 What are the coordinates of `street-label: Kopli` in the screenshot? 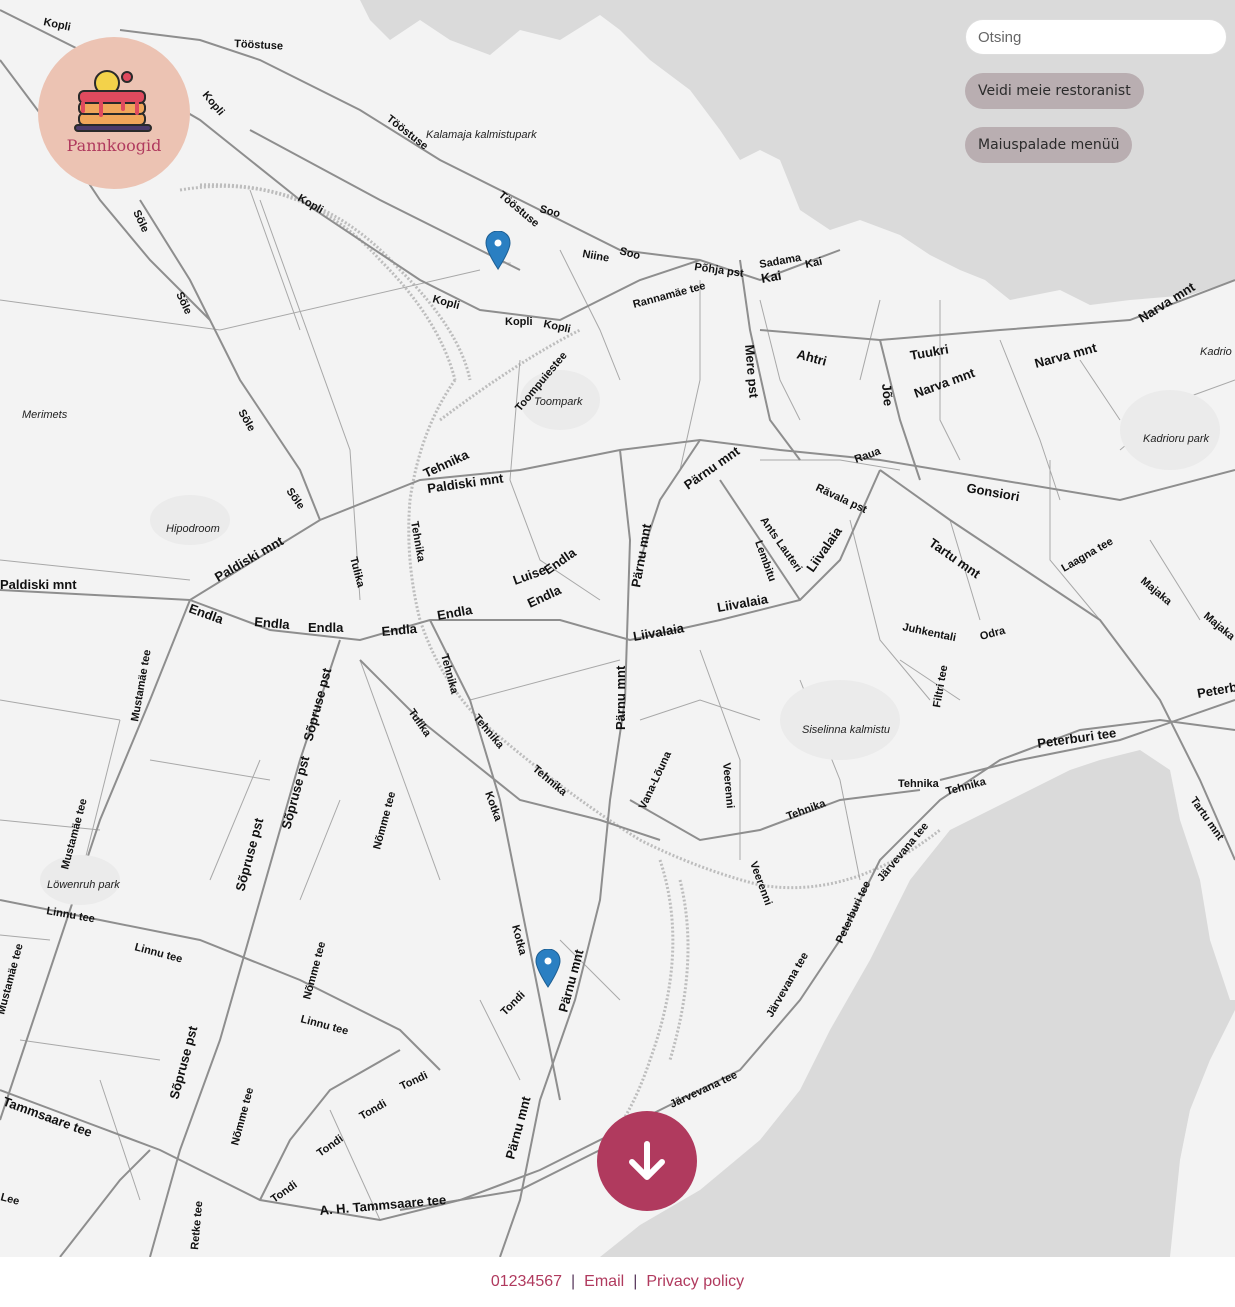 It's located at (519, 322).